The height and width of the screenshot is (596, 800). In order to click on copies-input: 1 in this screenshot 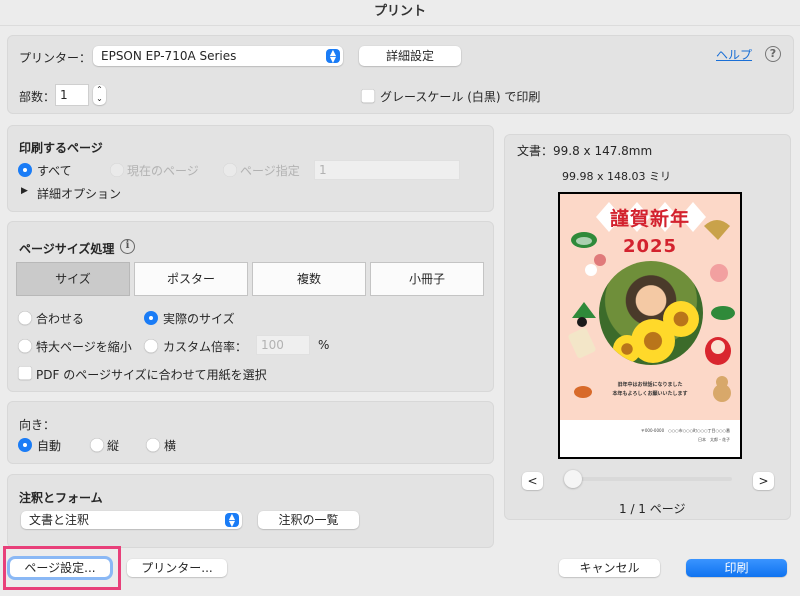, I will do `click(72, 95)`.